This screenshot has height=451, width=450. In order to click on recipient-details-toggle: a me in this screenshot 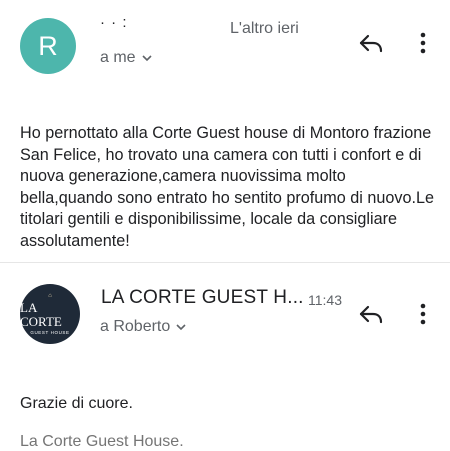, I will do `click(126, 58)`.